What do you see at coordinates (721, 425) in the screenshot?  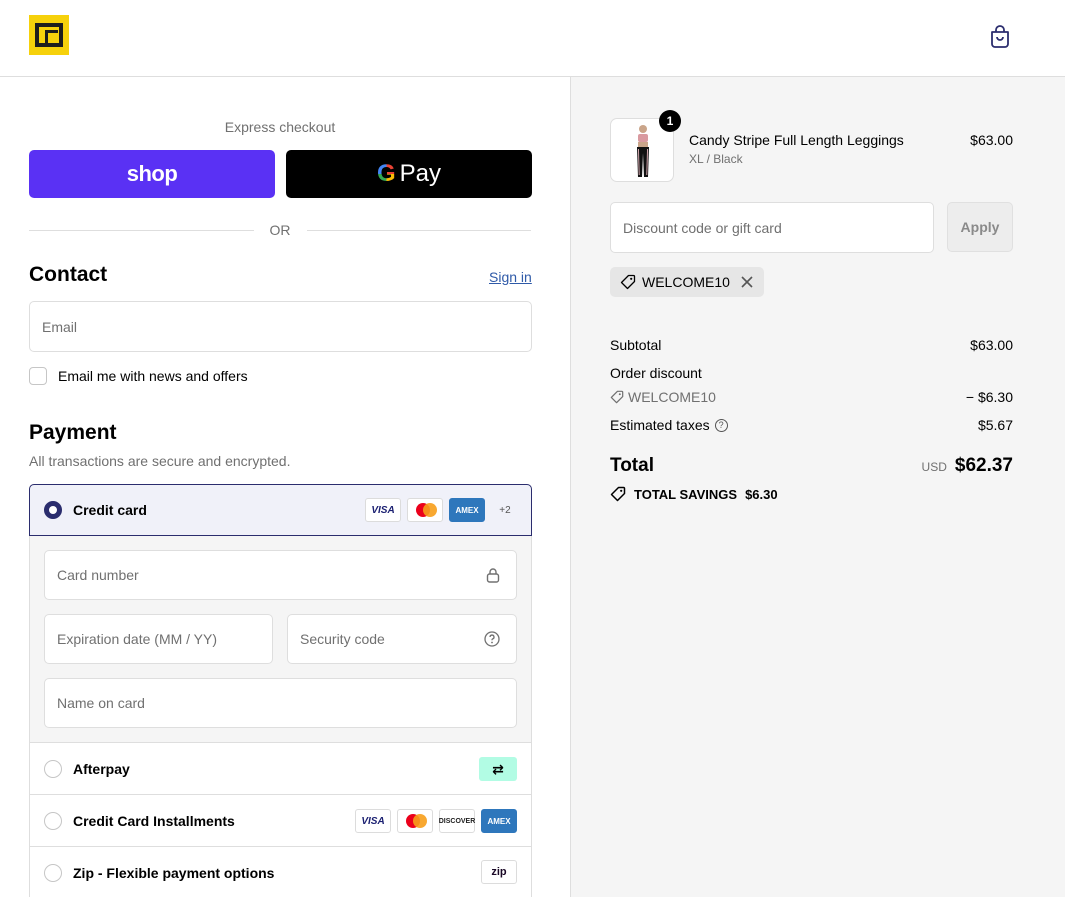 I see `help-circle-icon: ?` at bounding box center [721, 425].